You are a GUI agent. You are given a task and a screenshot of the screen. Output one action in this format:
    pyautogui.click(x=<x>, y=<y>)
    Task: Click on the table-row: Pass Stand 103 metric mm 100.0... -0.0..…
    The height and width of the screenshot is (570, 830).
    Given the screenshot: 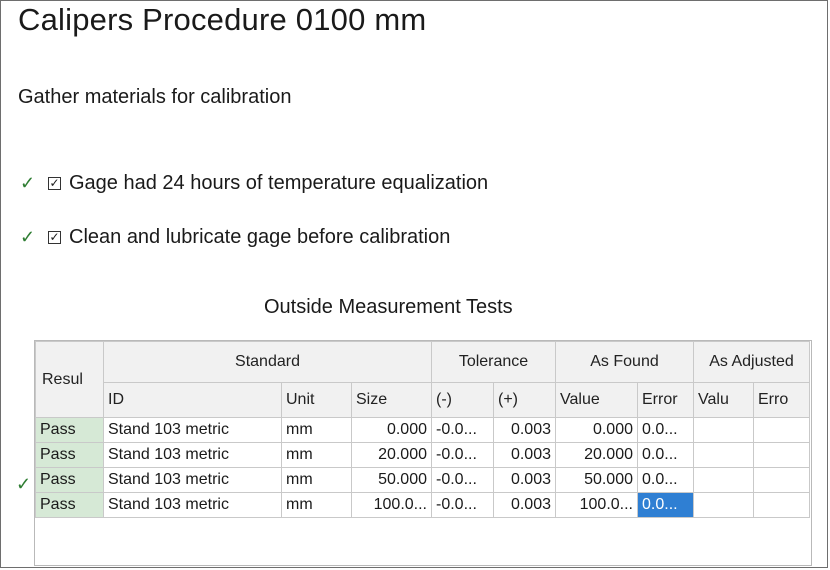 What is the action you would take?
    pyautogui.click(x=422, y=505)
    